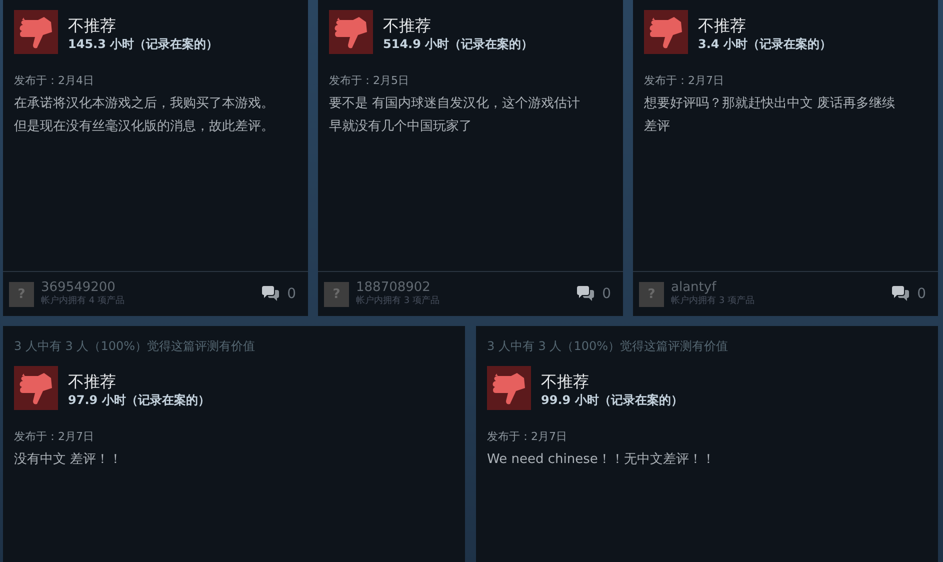 The height and width of the screenshot is (562, 943). Describe the element at coordinates (612, 400) in the screenshot. I see `hours-played: 99.9 小时（记录在案的）` at that location.